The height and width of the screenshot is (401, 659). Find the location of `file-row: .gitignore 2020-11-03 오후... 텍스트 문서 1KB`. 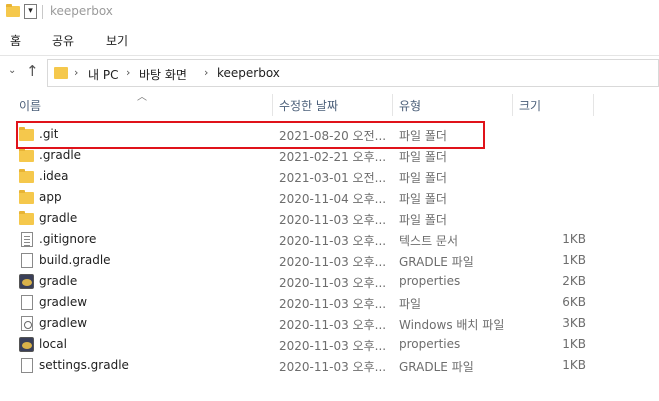

file-row: .gitignore 2020-11-03 오후... 텍스트 문서 1KB is located at coordinates (329, 239).